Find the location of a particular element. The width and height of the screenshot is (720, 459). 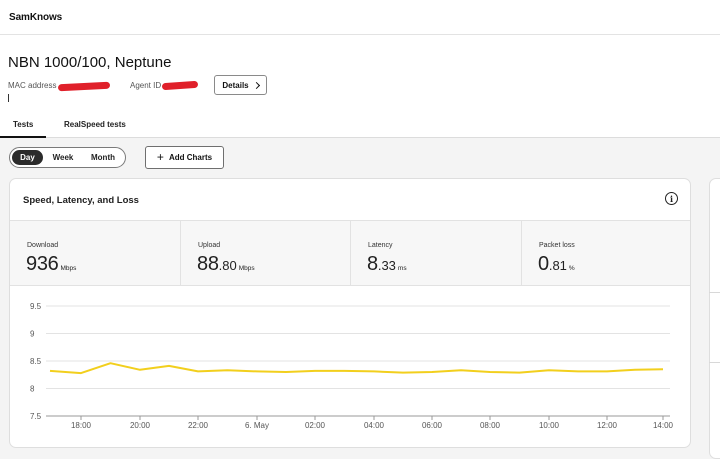

y-tick-label: 9.5 is located at coordinates (36, 306).